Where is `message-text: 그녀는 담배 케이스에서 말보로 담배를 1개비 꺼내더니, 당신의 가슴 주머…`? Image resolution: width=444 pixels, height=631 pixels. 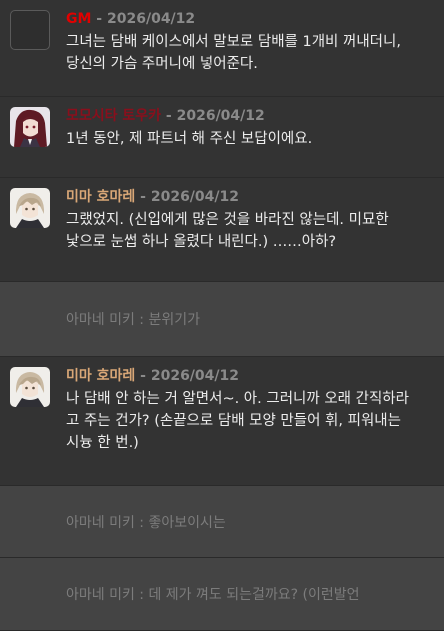 message-text: 그녀는 담배 케이스에서 말보로 담배를 1개비 꺼내더니, 당신의 가슴 주머… is located at coordinates (233, 53).